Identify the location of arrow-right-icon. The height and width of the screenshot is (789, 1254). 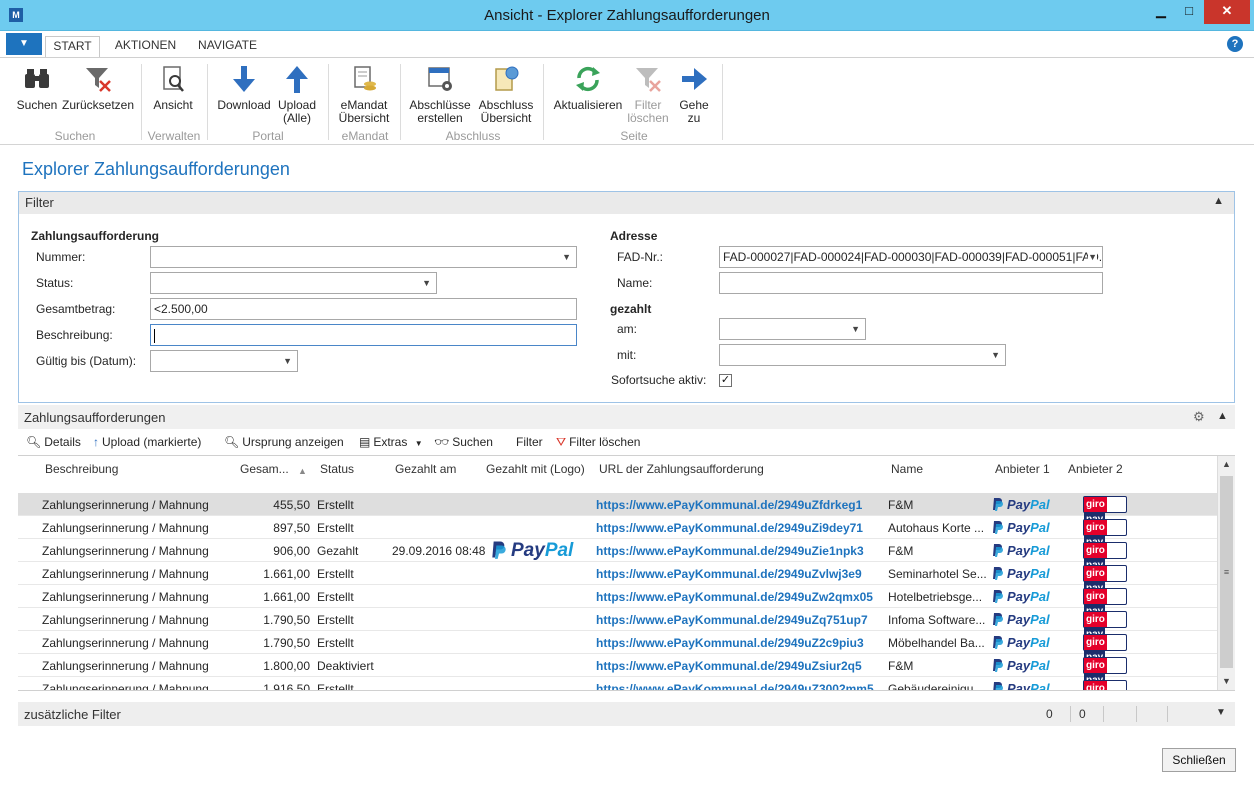
(694, 79).